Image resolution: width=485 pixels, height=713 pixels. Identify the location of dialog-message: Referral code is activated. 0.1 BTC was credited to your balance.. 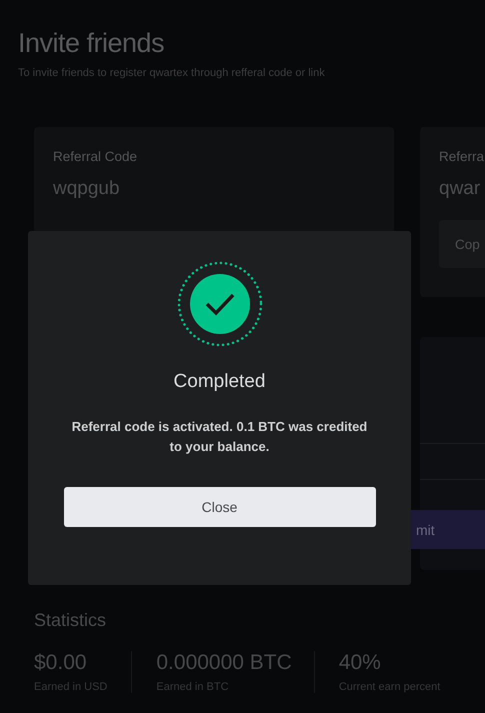
(219, 437).